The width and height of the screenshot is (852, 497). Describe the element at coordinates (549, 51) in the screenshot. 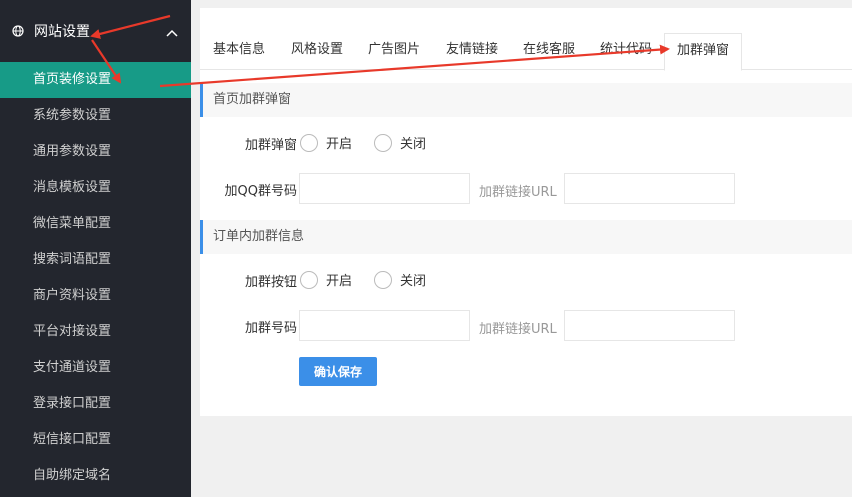

I see `tab-online-service: 在线客服` at that location.